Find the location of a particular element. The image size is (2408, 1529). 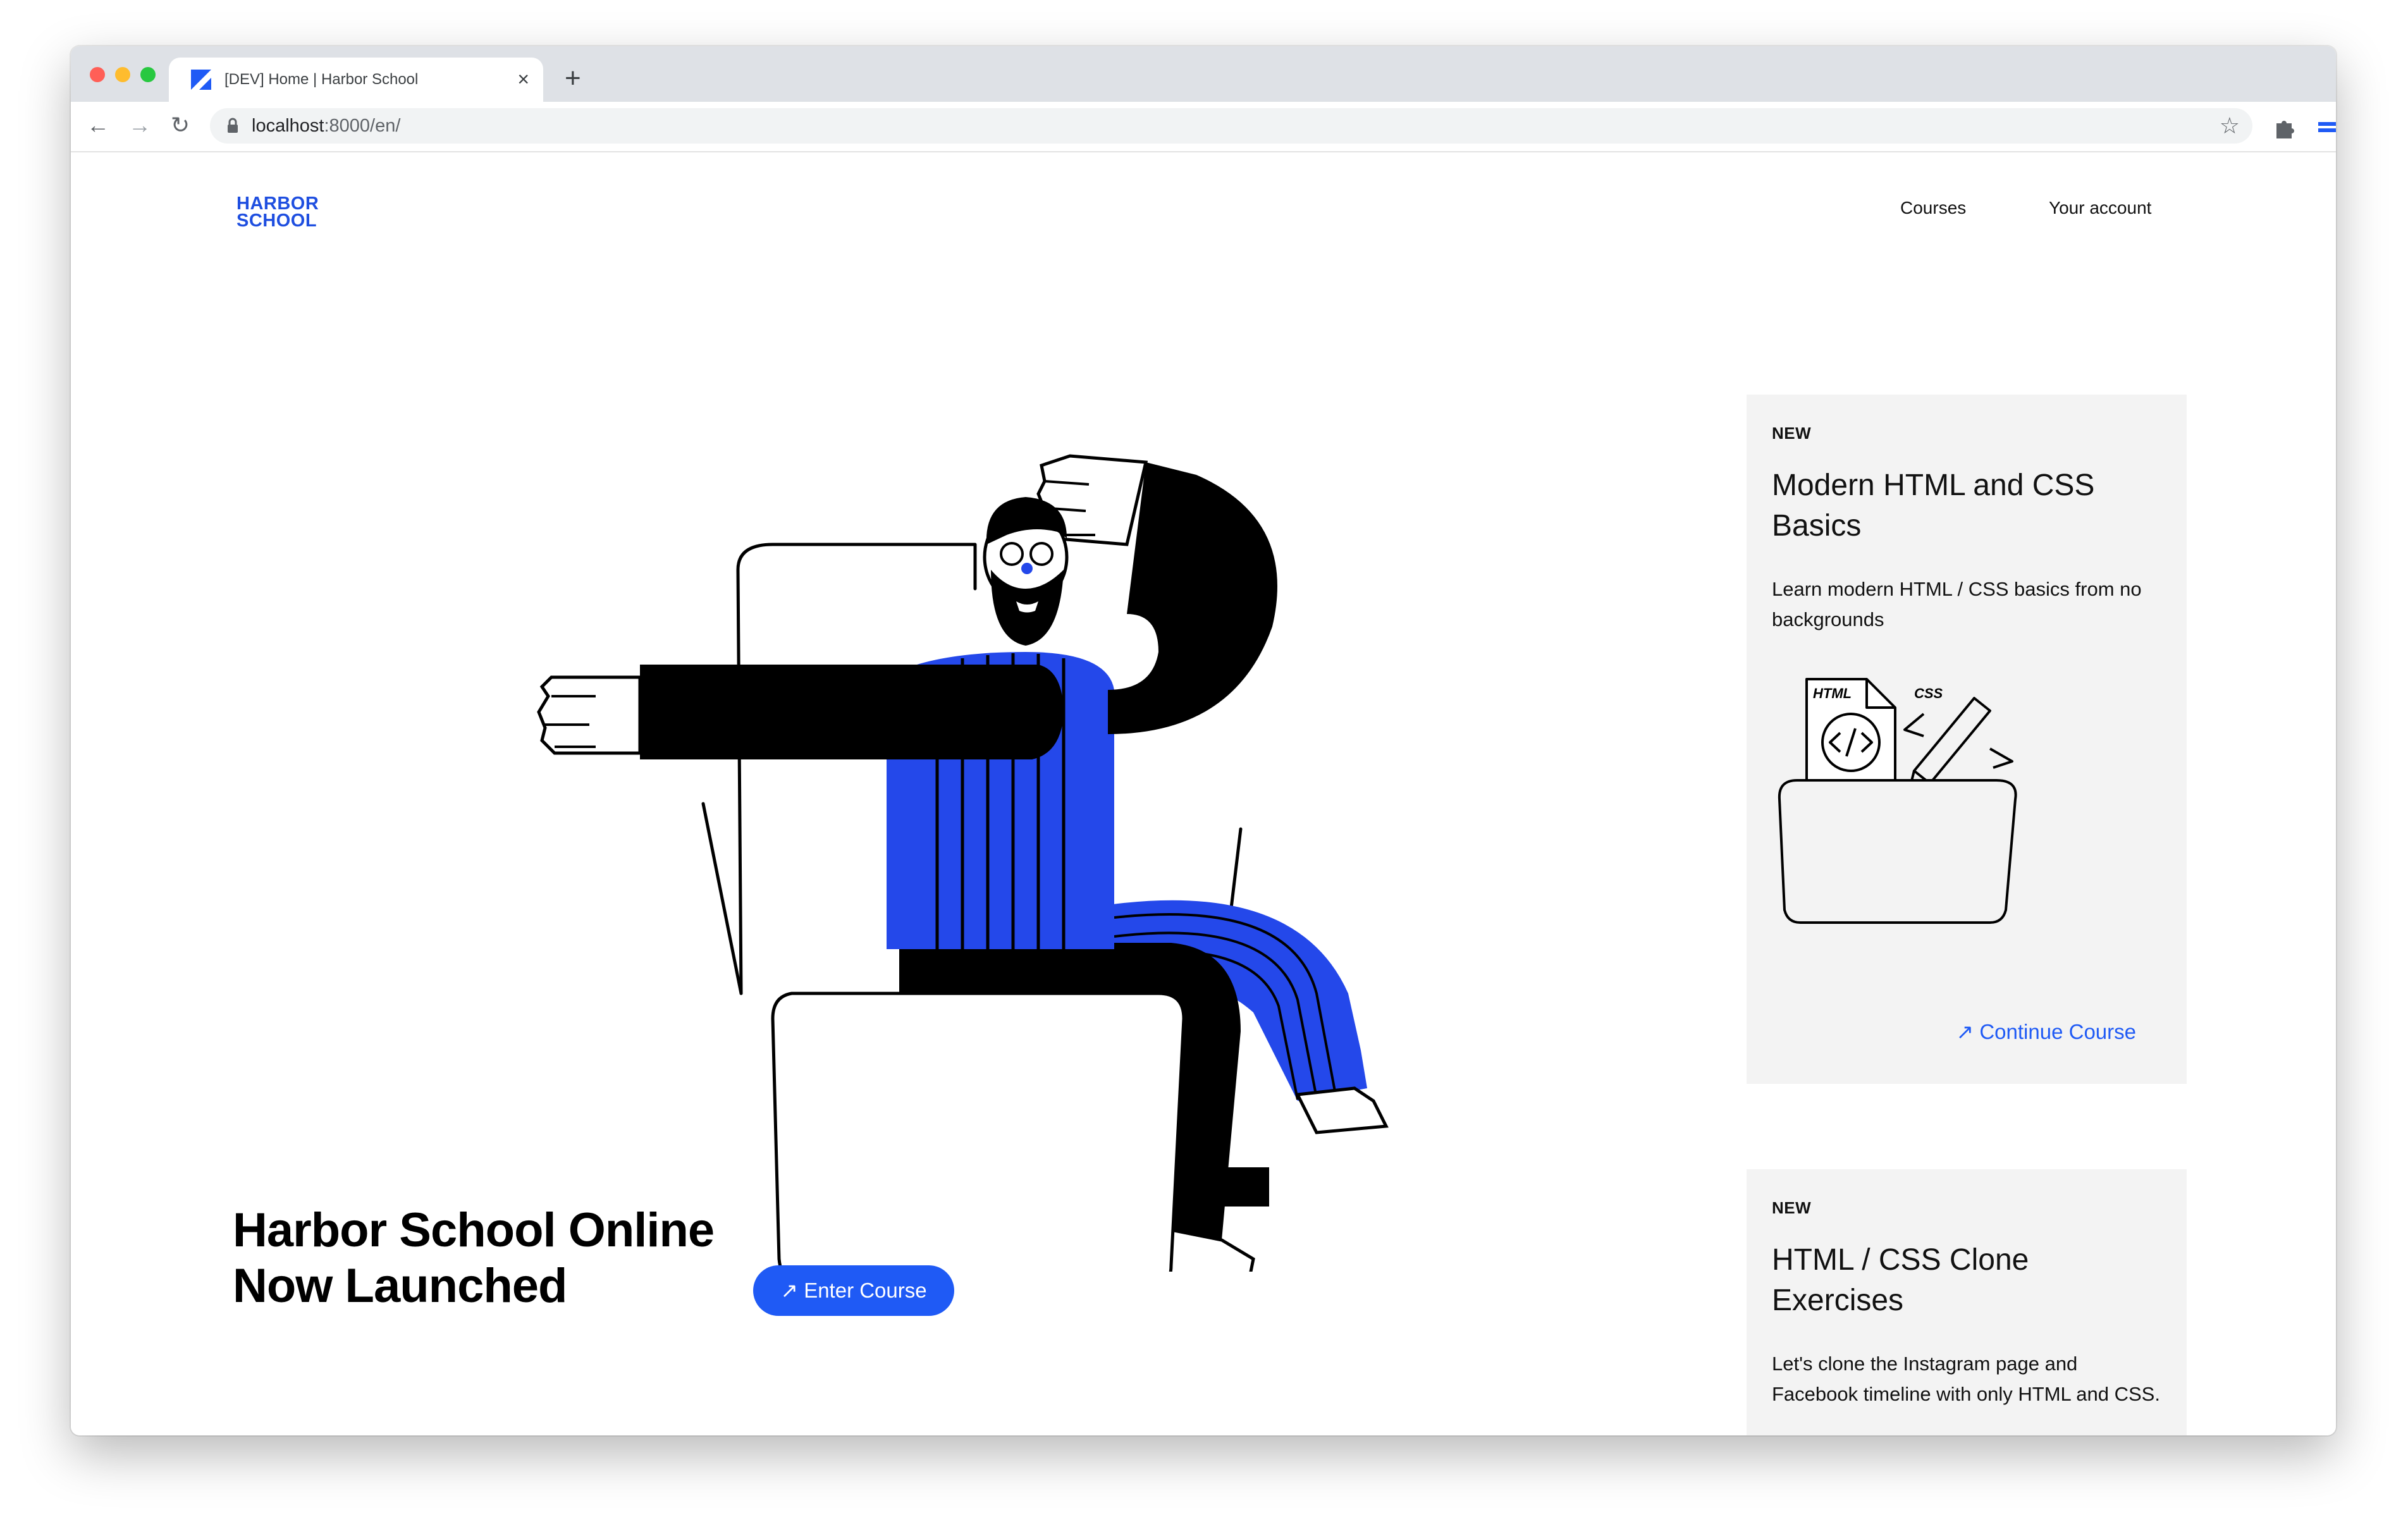

lock-icon is located at coordinates (233, 125).